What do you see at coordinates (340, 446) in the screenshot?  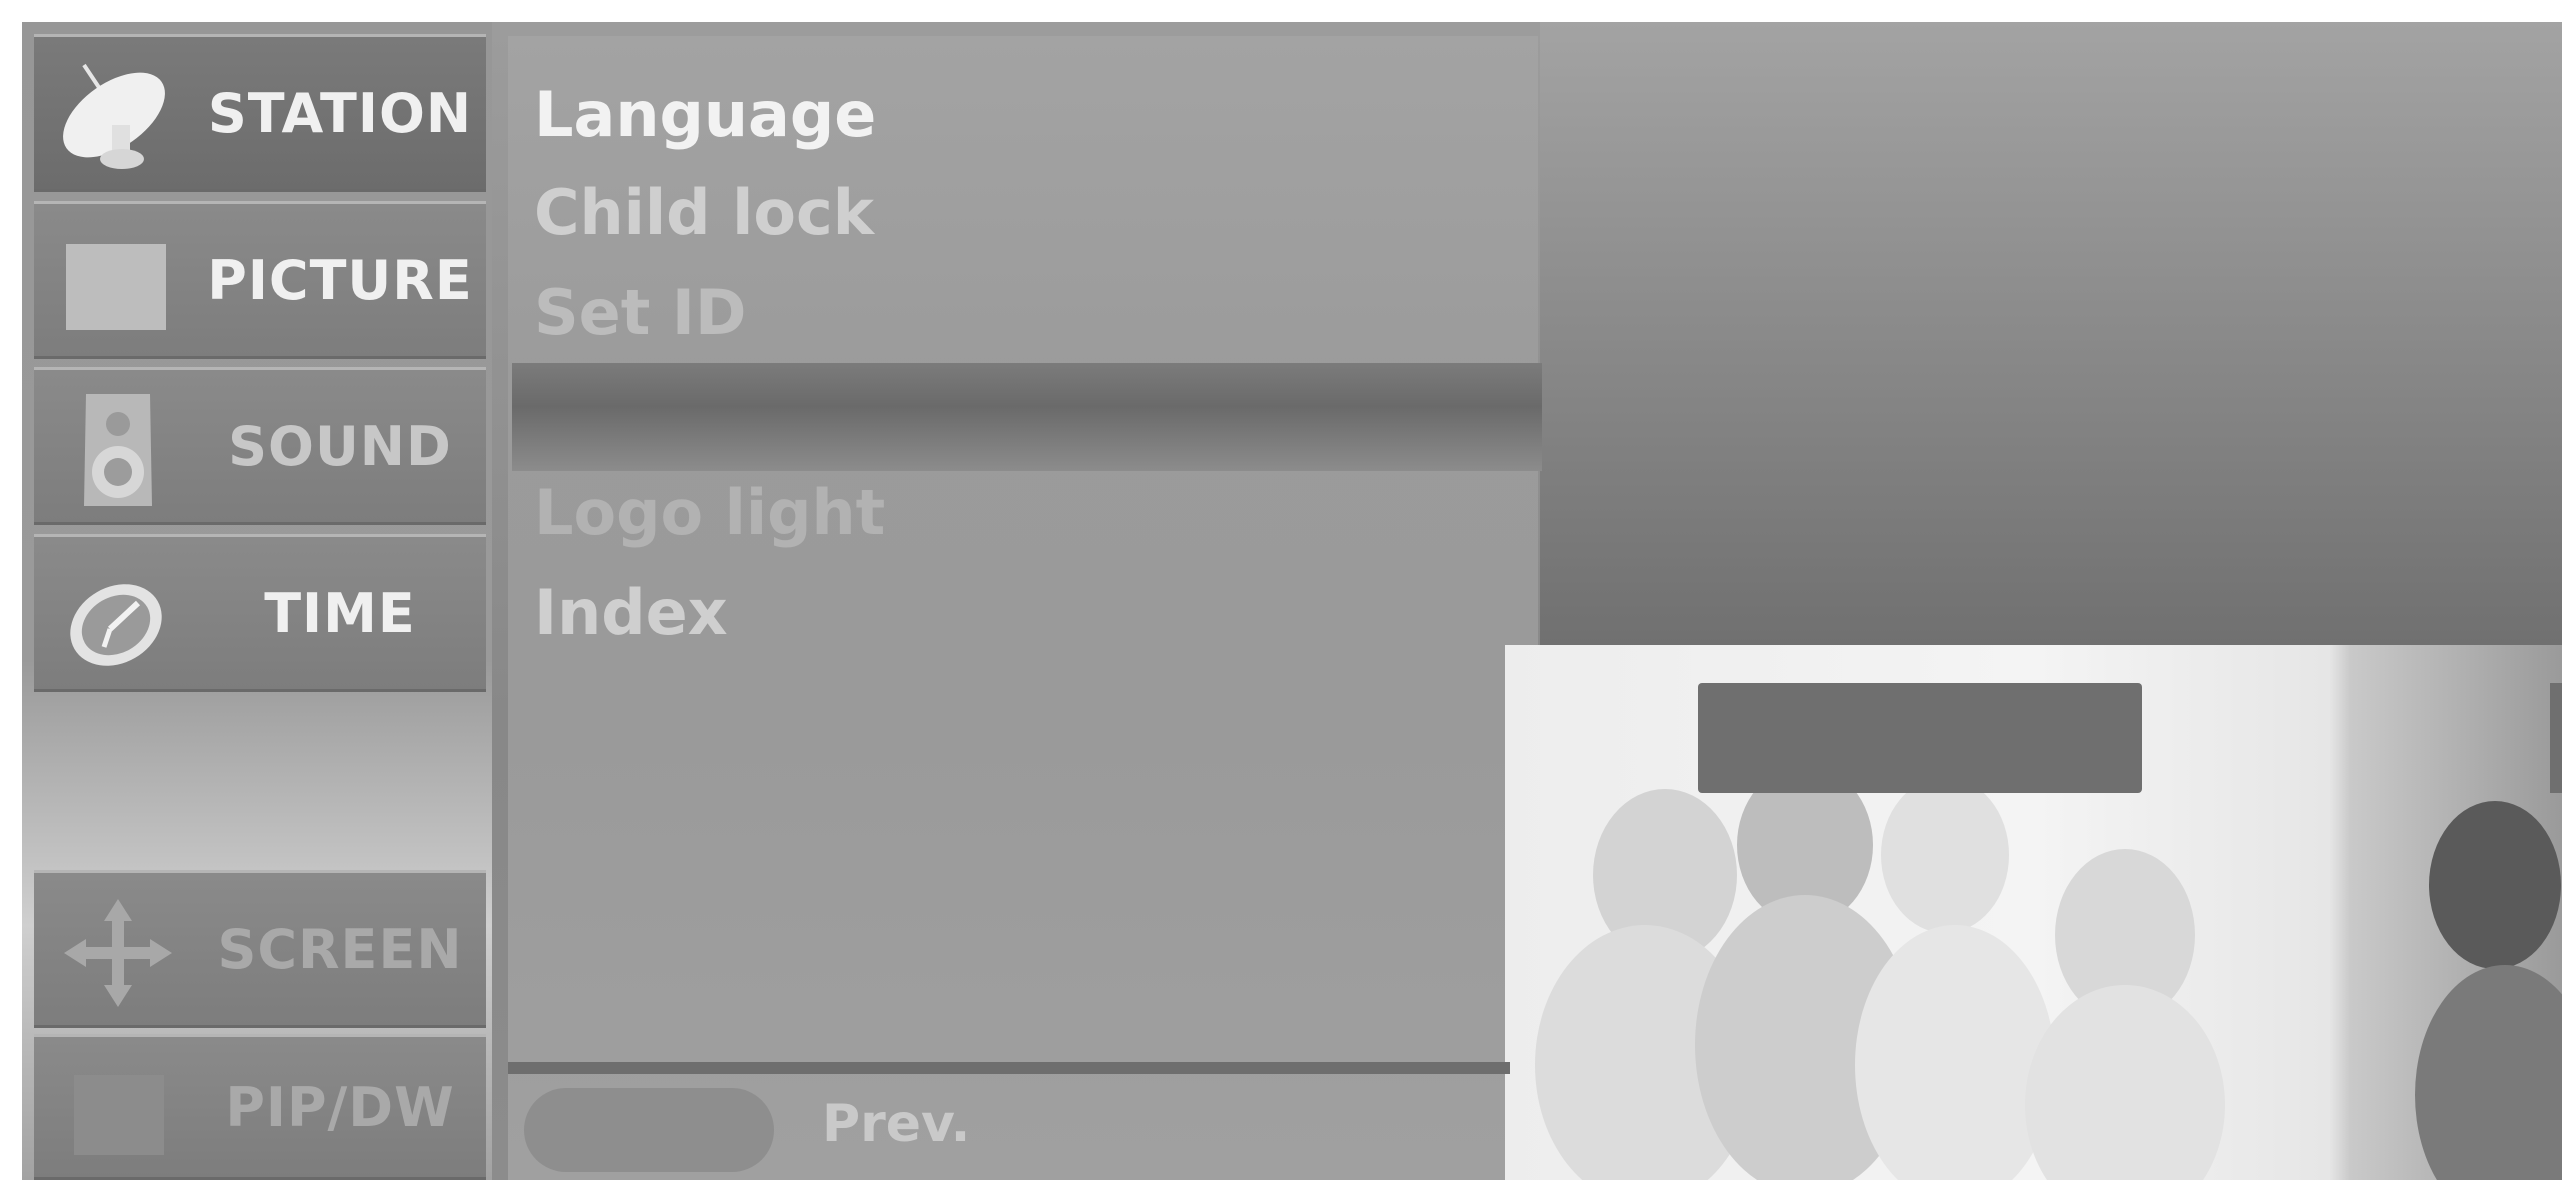 I see `sidebar-item-label: SOUND` at bounding box center [340, 446].